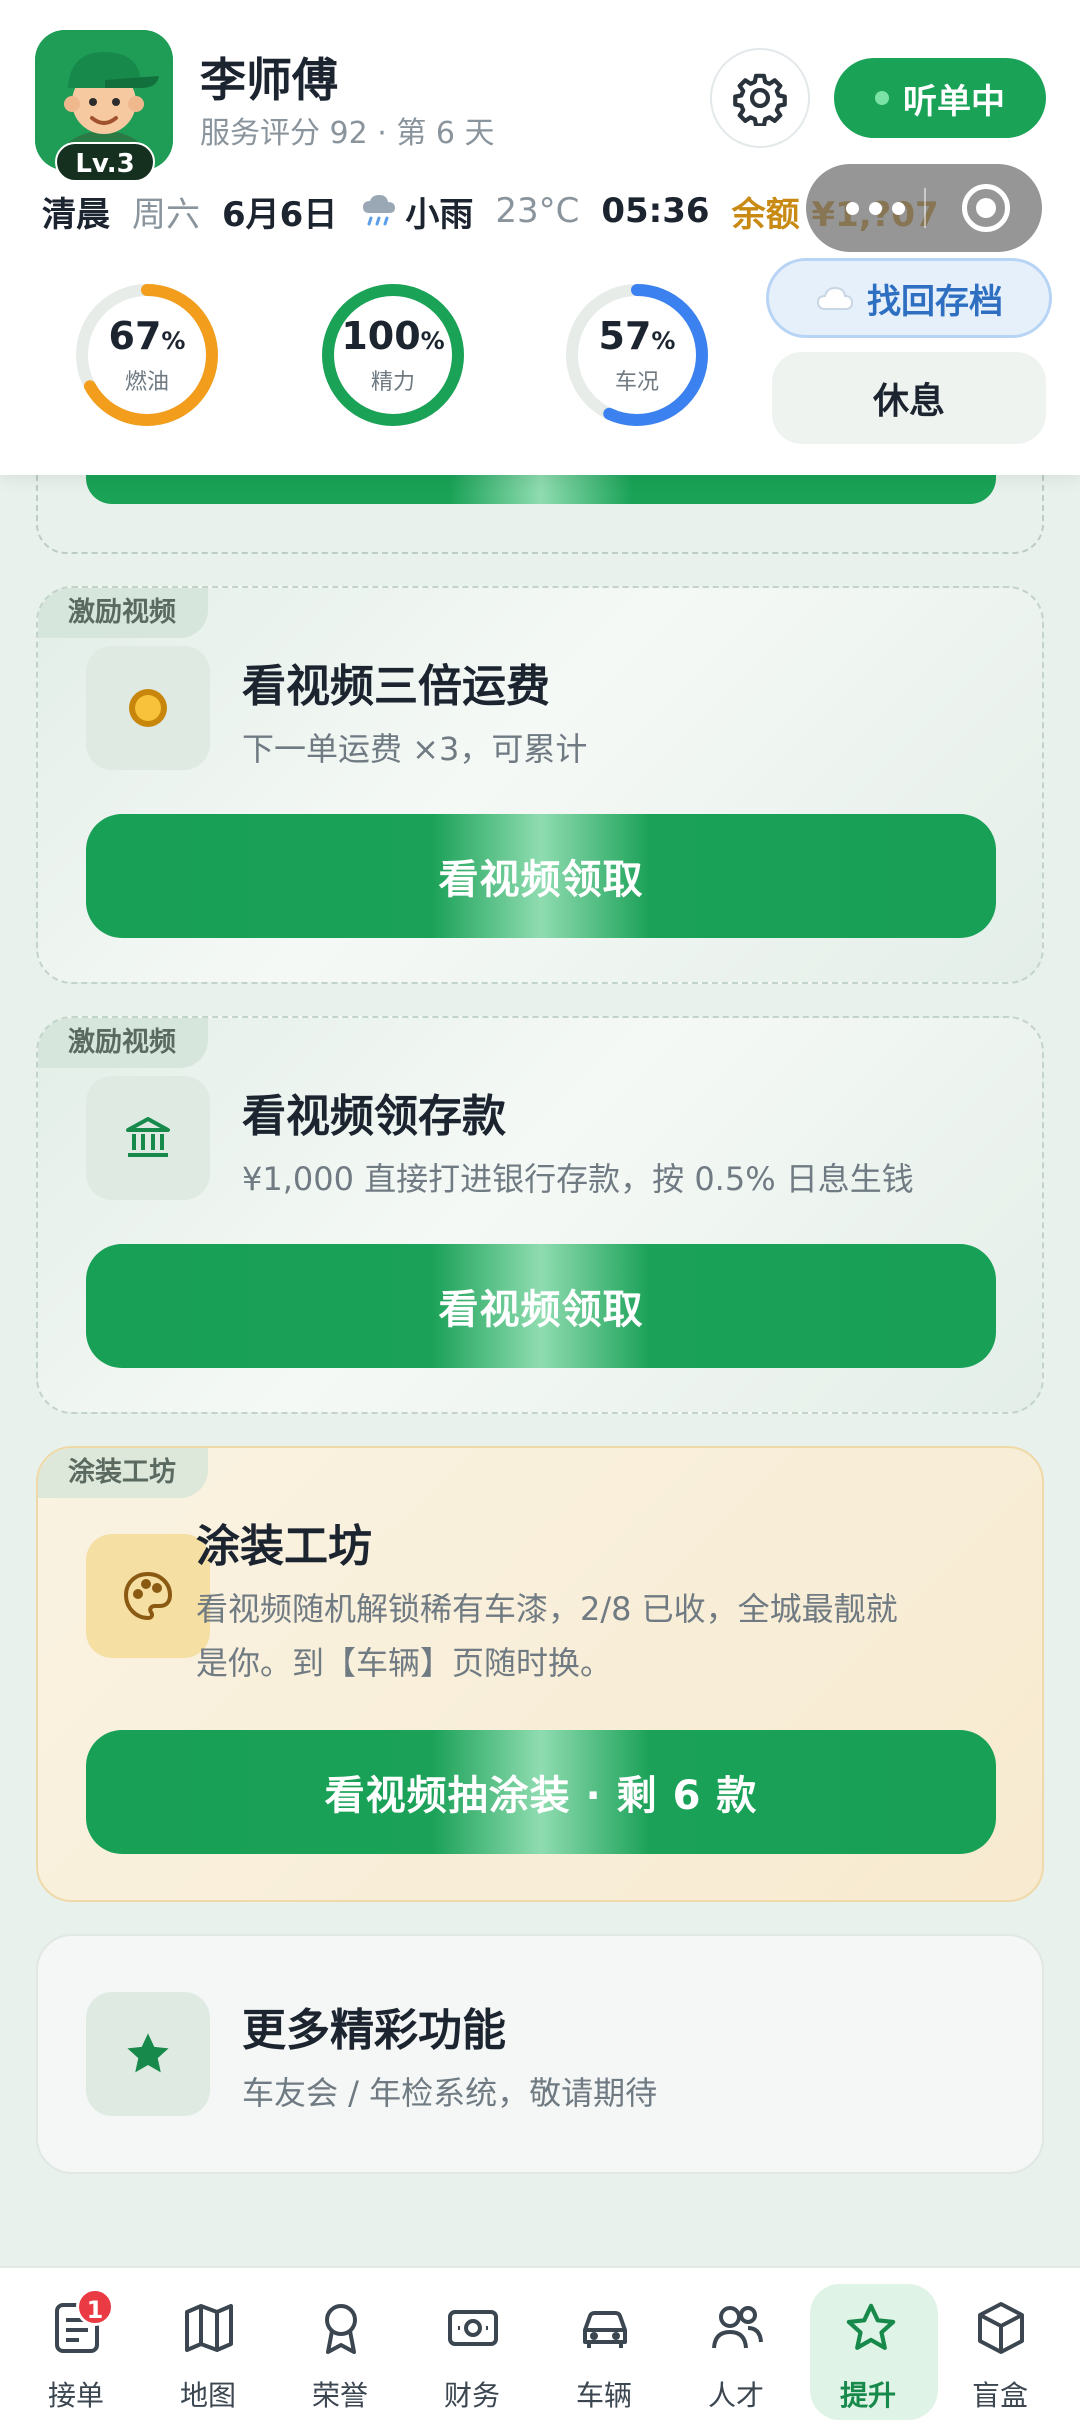 The width and height of the screenshot is (1080, 2428). Describe the element at coordinates (655, 211) in the screenshot. I see `clock: 05:36` at that location.